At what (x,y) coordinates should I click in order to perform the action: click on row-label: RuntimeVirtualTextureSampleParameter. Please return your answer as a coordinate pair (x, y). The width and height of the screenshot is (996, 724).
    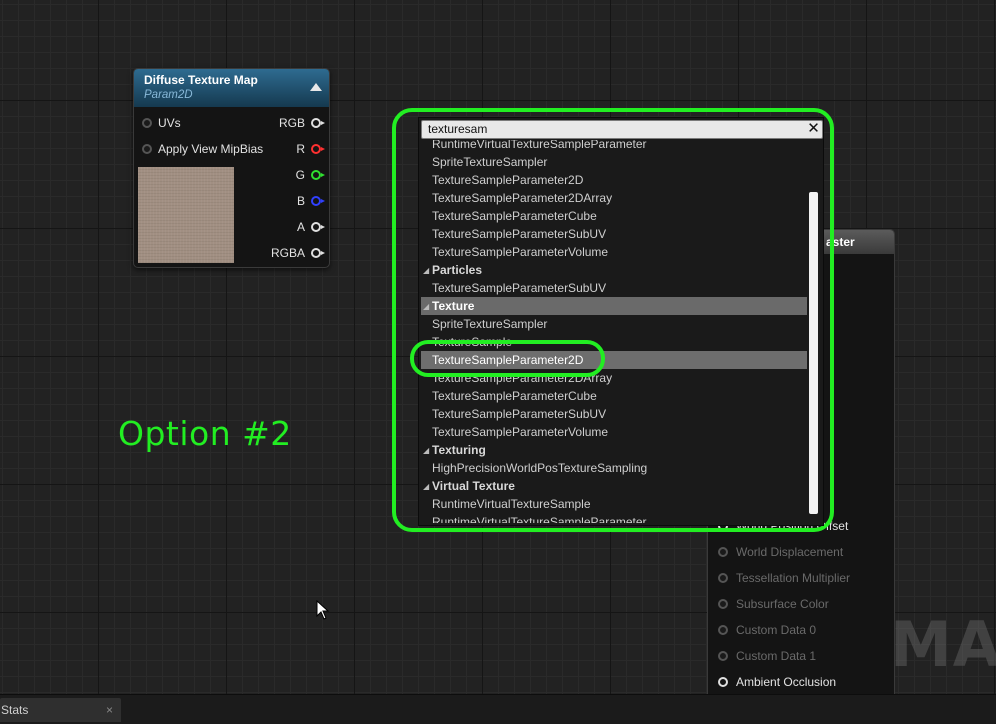
    Looking at the image, I should click on (539, 145).